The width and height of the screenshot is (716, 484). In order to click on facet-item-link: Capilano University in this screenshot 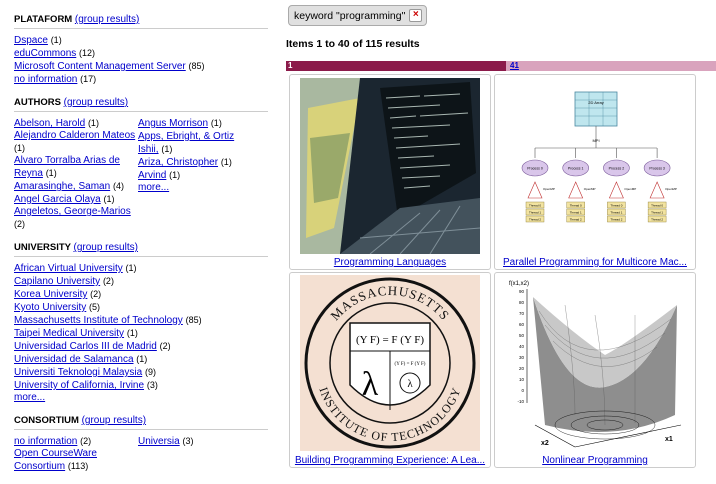, I will do `click(57, 281)`.